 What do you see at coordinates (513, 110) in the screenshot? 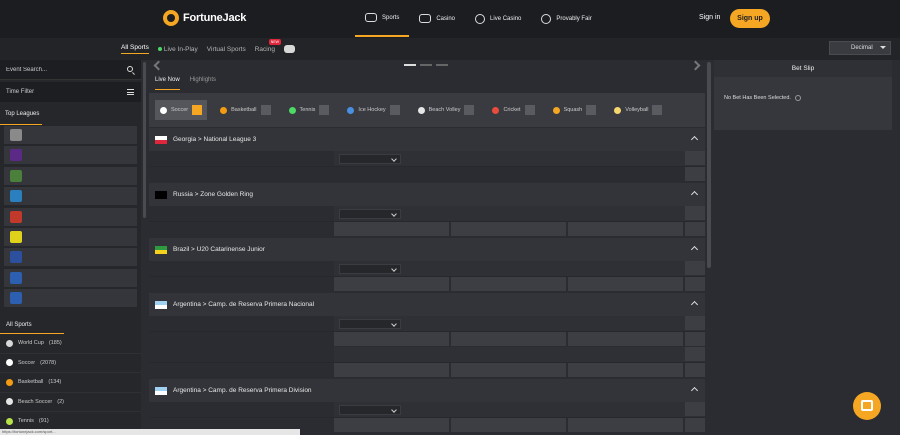
I see `sport-filter-cricket: Cricket` at bounding box center [513, 110].